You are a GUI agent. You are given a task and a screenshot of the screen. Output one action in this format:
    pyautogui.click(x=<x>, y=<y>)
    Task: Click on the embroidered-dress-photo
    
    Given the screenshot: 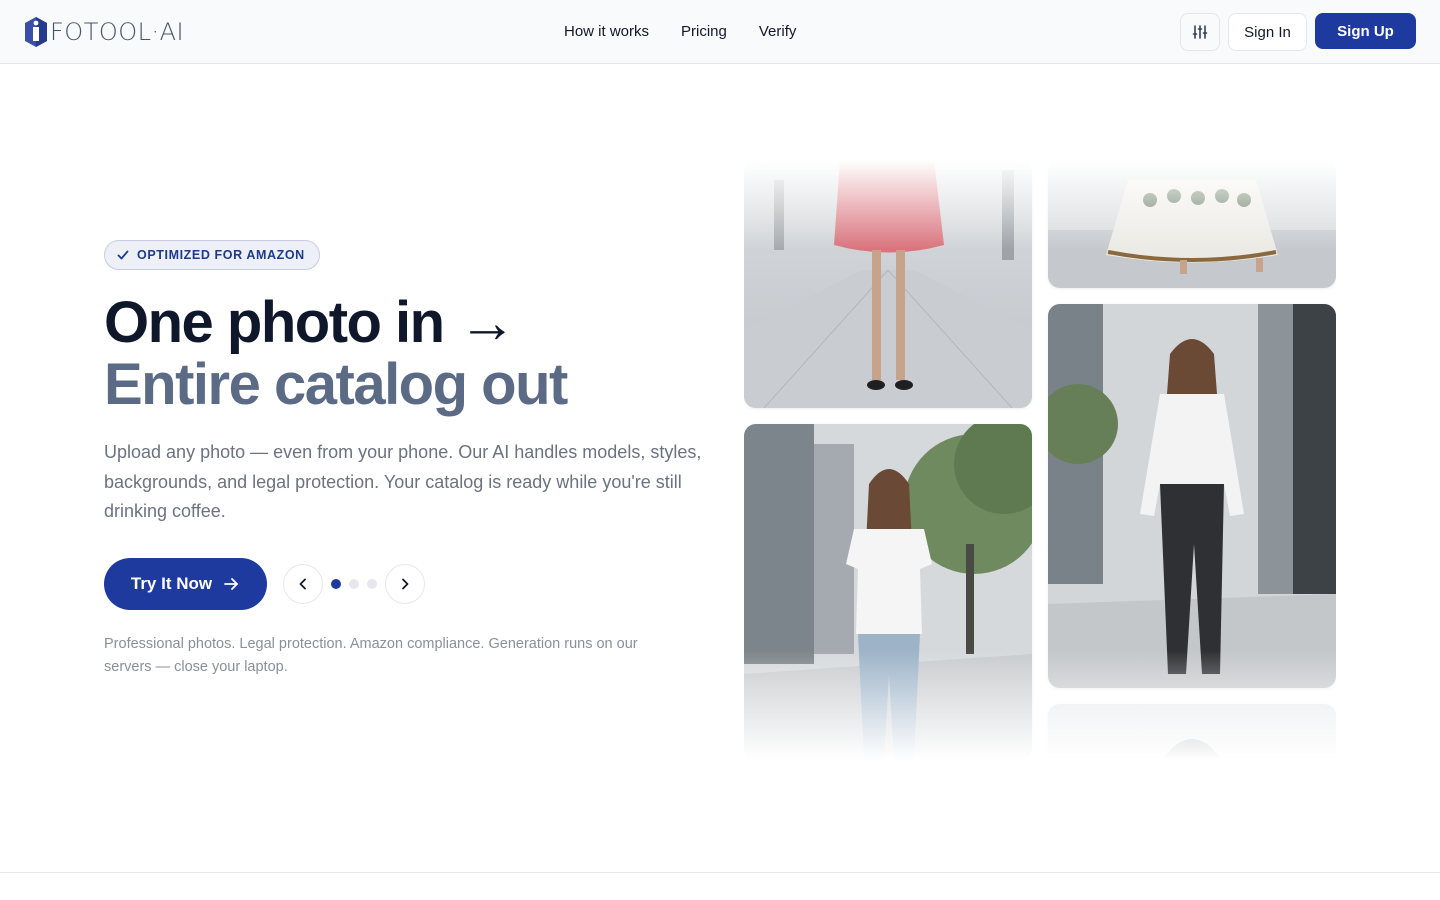 What is the action you would take?
    pyautogui.click(x=1192, y=224)
    